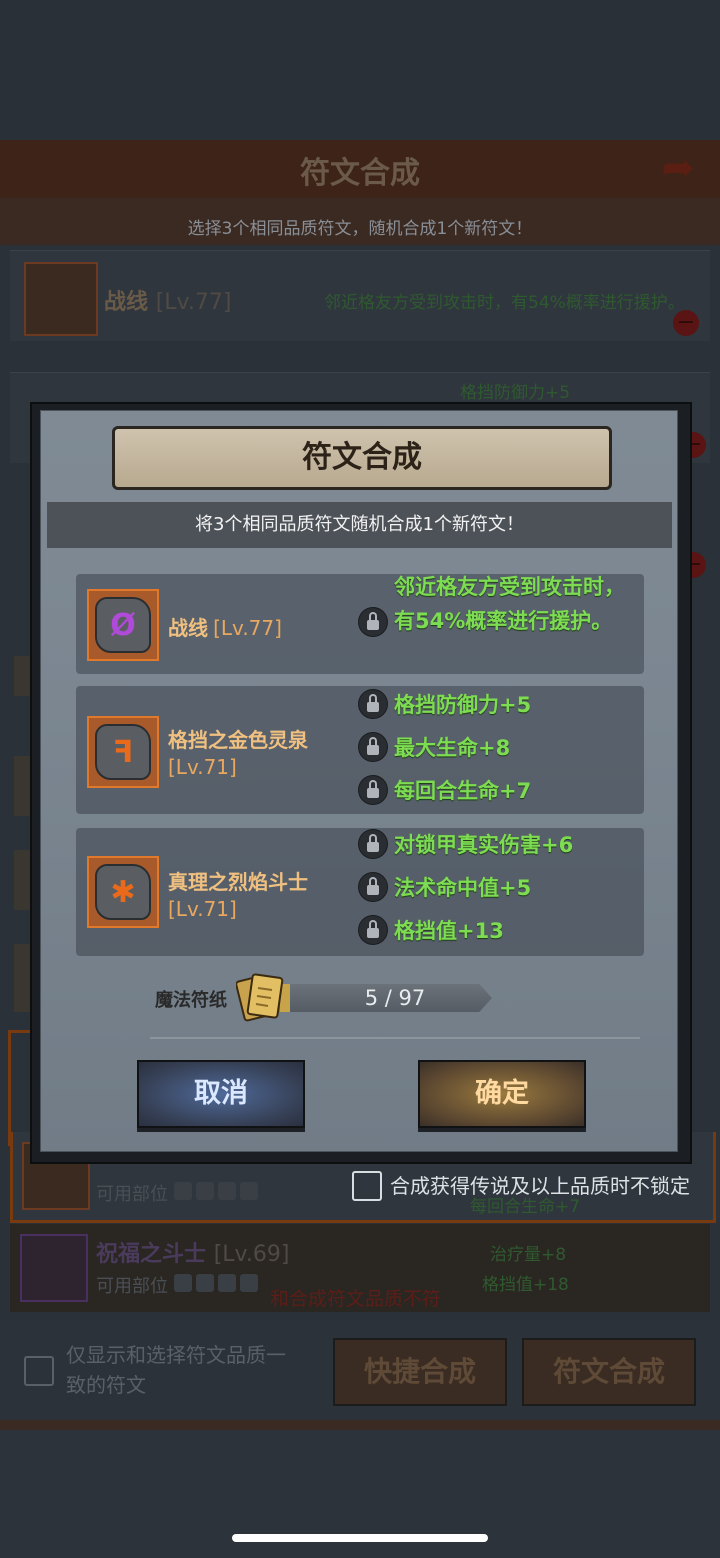  I want to click on rune-slot: ꟻ, so click(123, 752).